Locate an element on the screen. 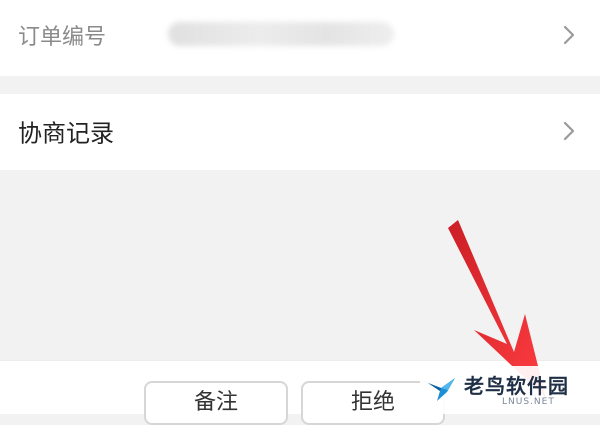 The image size is (600, 425). watermark: 老鸟软件园 LNUS.NET is located at coordinates (510, 390).